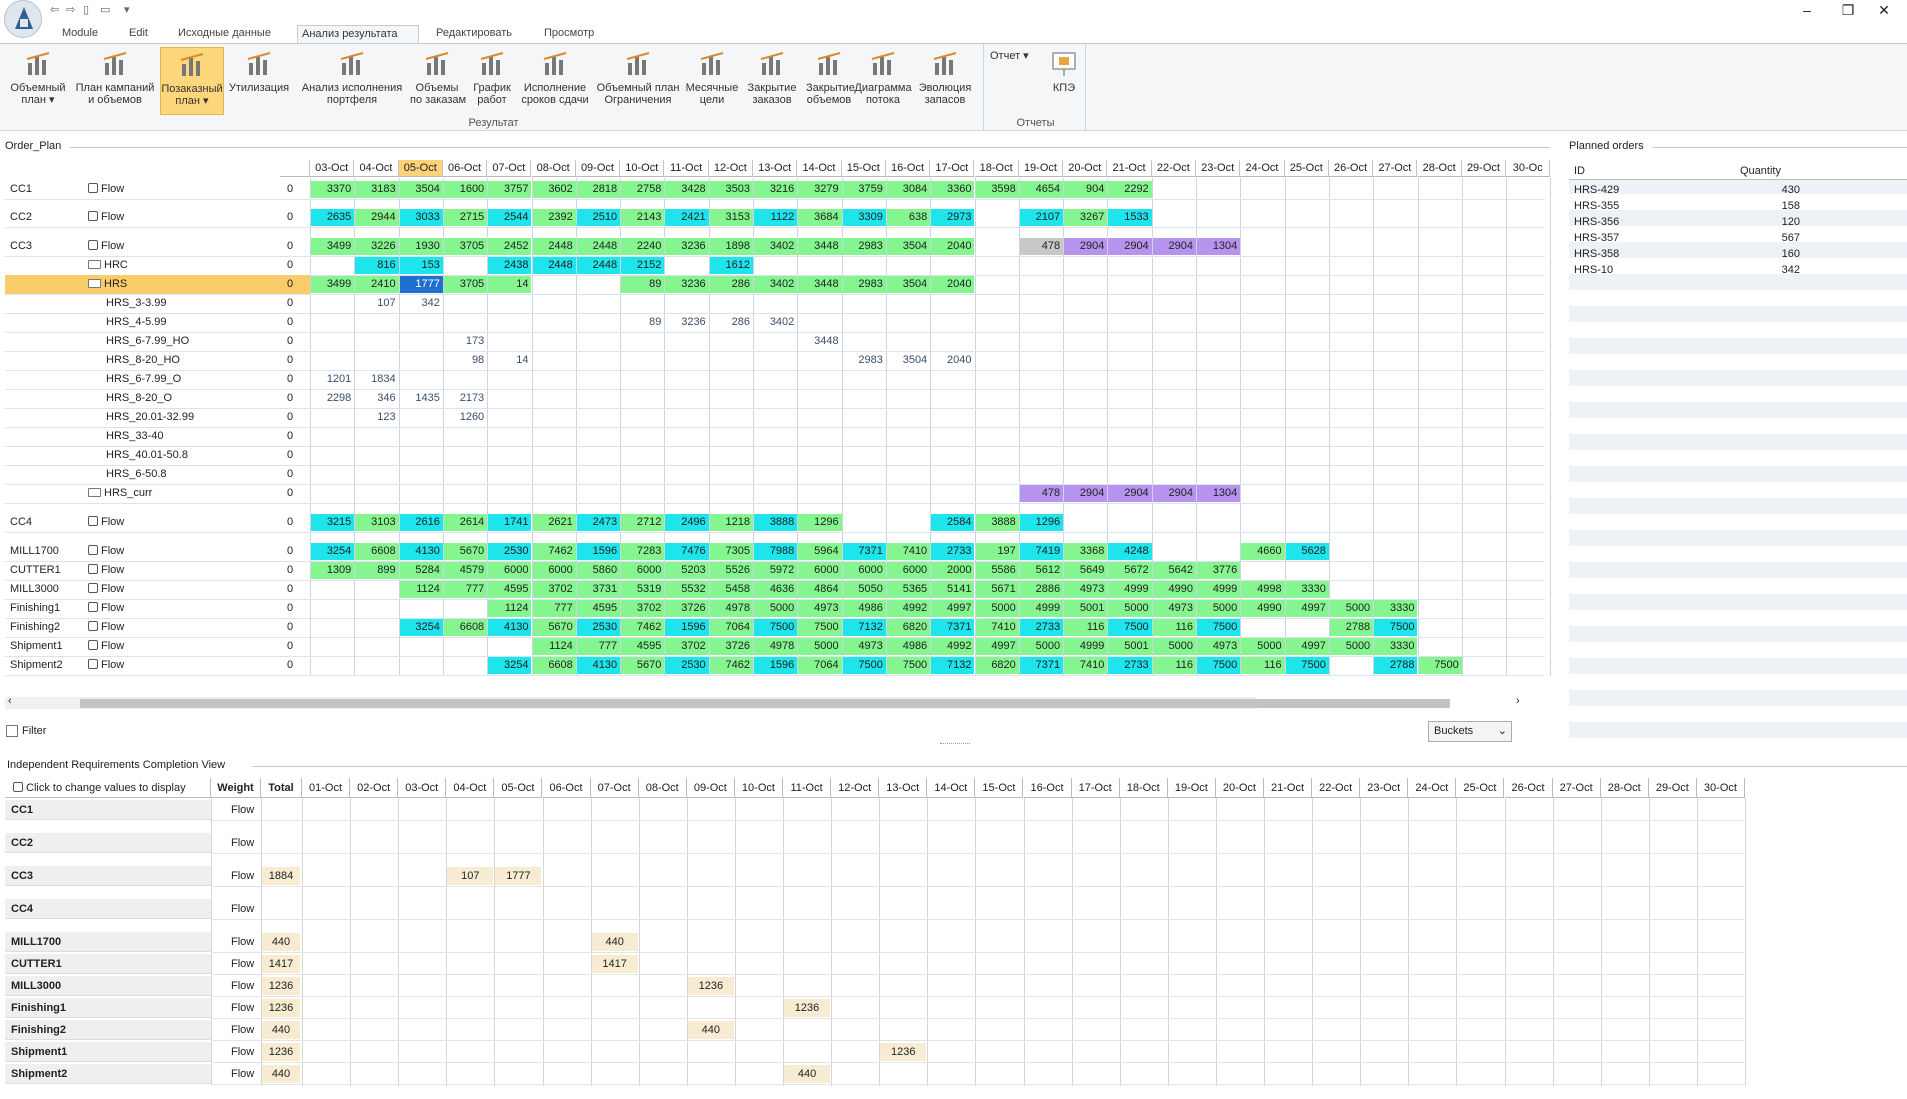 This screenshot has width=1907, height=1099. What do you see at coordinates (1239, 788) in the screenshot?
I see `irc-date-header: 20-Oct` at bounding box center [1239, 788].